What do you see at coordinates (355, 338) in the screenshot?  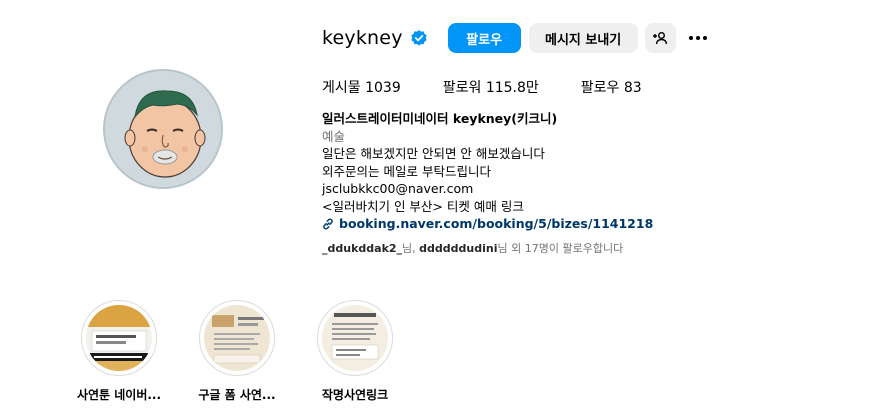 I see `highlight-cover-3-icon` at bounding box center [355, 338].